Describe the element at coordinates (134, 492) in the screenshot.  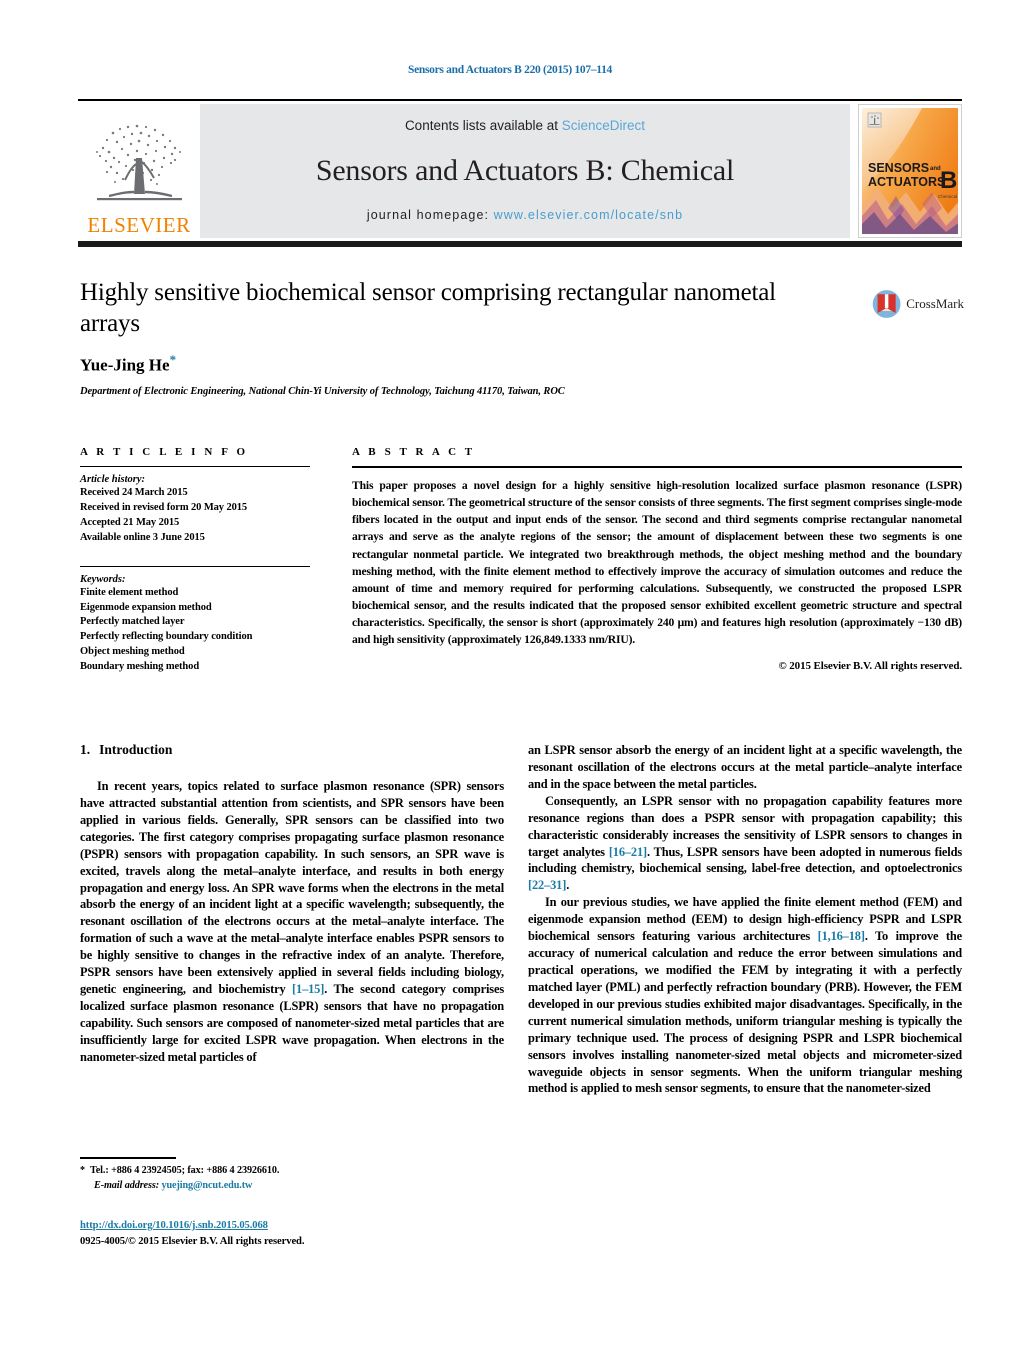
I see `article-history-item: Received 24 March 2015` at that location.